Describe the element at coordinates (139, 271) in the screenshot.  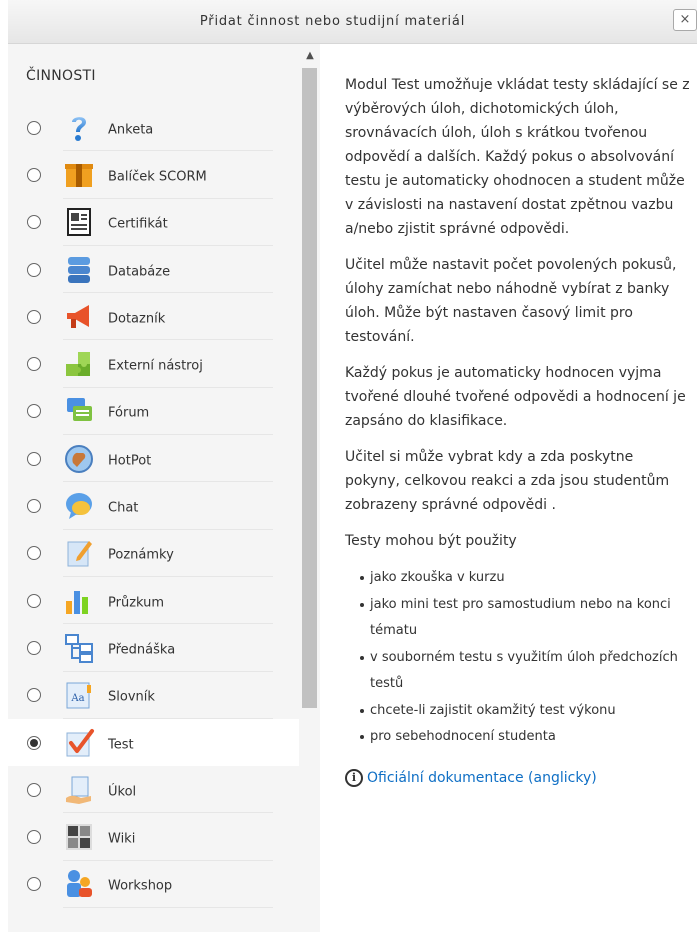
I see `option-label: Databáze` at that location.